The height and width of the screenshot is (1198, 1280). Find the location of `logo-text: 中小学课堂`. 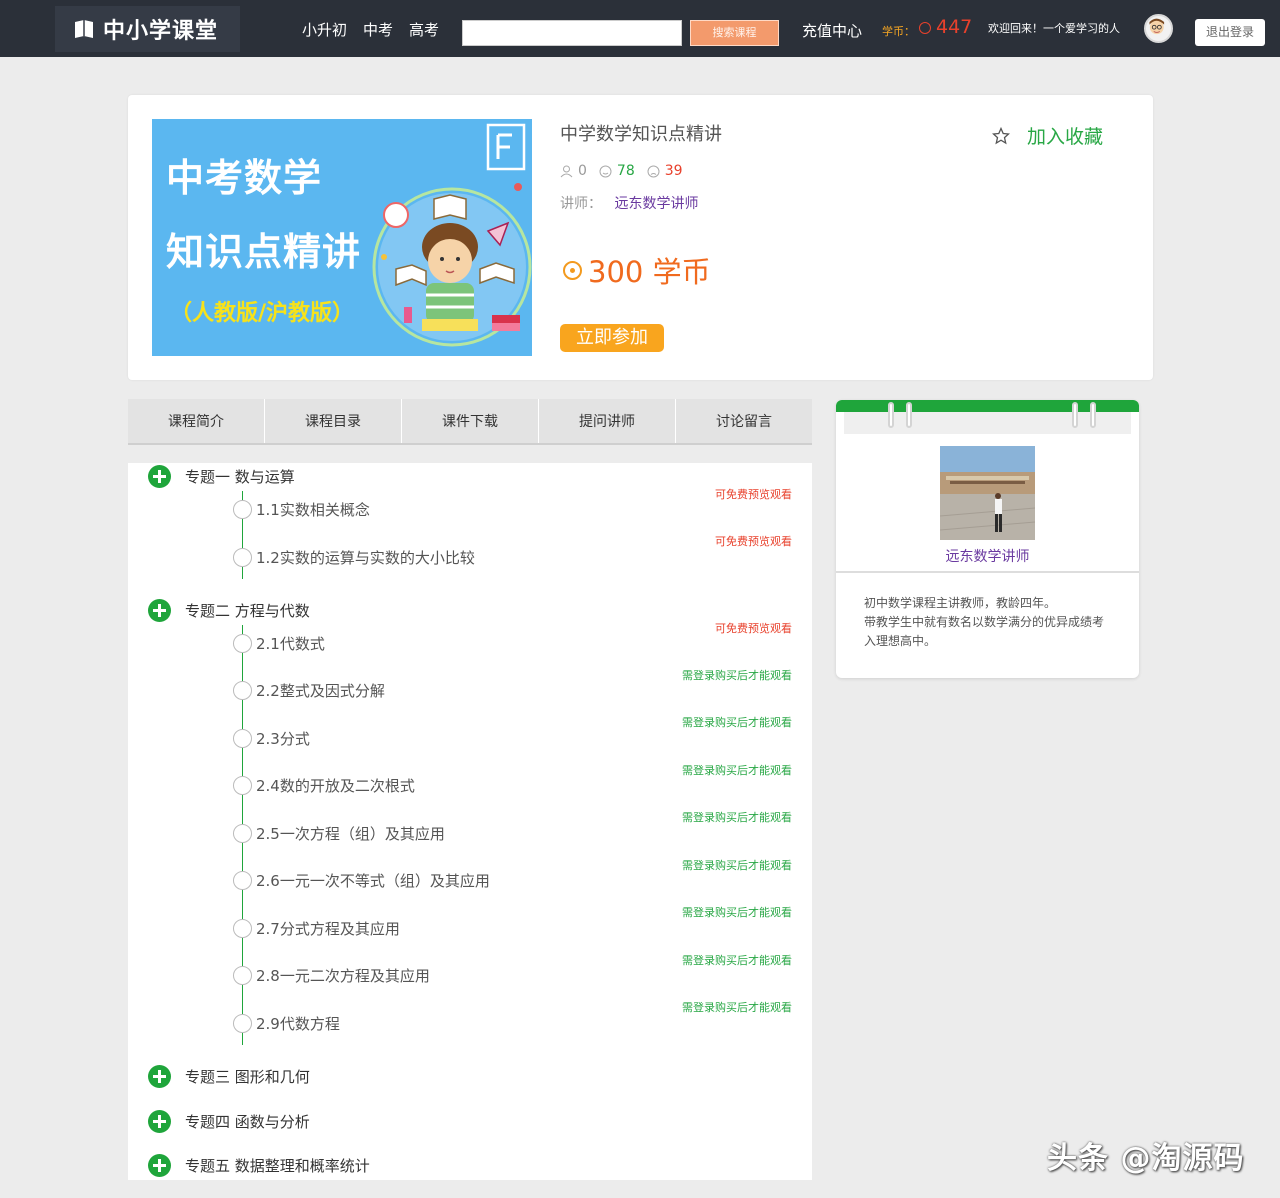

logo-text: 中小学课堂 is located at coordinates (161, 31).